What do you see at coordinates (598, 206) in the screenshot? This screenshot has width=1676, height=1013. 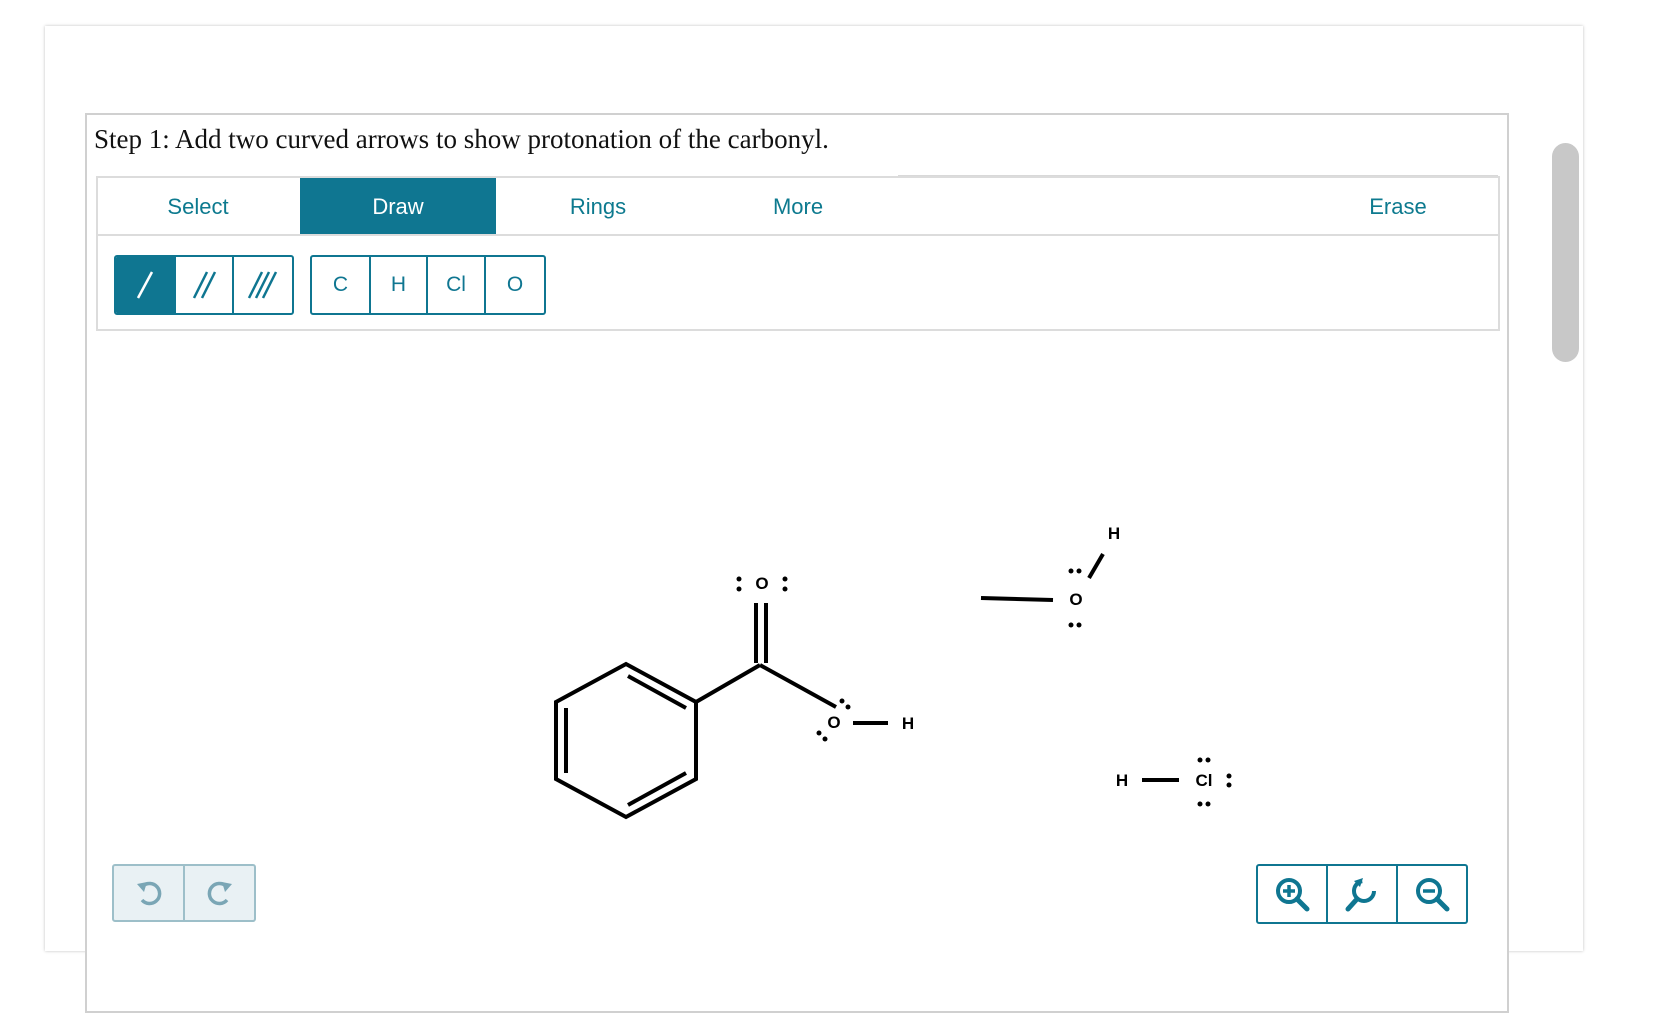 I see `tab-rings: Rings` at bounding box center [598, 206].